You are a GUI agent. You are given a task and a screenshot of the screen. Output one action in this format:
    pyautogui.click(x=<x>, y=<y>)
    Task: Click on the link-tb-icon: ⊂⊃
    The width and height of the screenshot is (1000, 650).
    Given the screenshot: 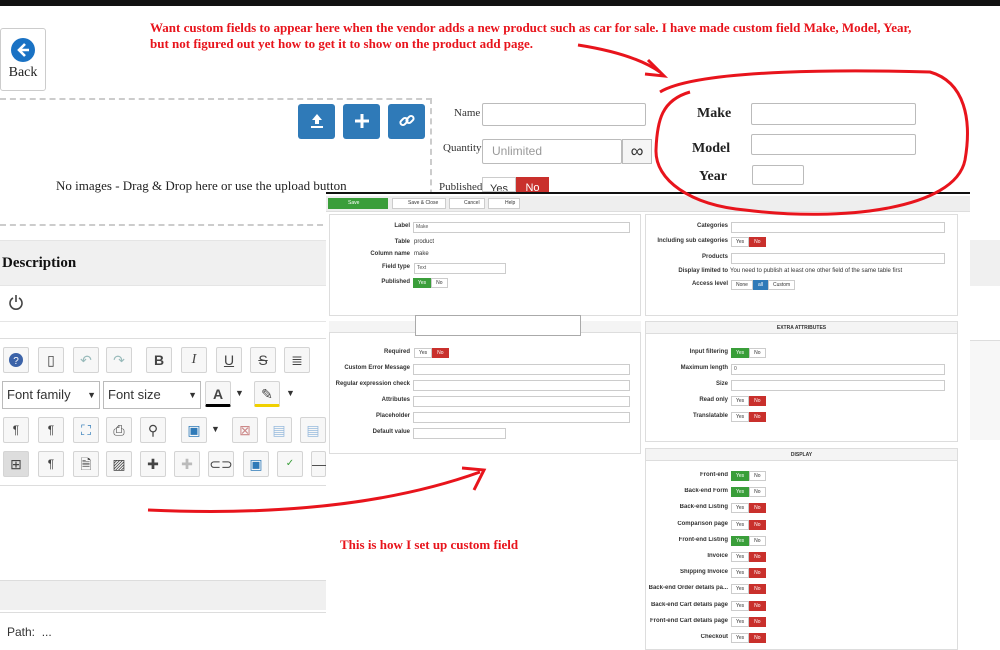 What is the action you would take?
    pyautogui.click(x=221, y=464)
    